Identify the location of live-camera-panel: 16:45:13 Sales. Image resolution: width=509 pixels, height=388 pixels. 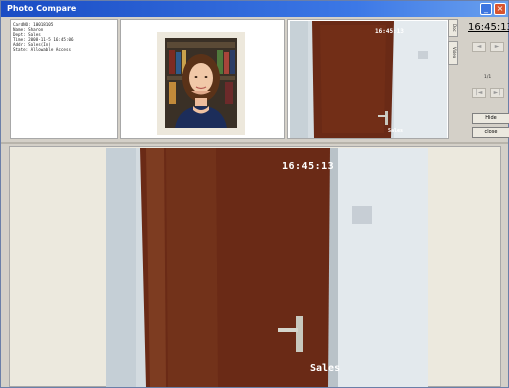
(368, 79).